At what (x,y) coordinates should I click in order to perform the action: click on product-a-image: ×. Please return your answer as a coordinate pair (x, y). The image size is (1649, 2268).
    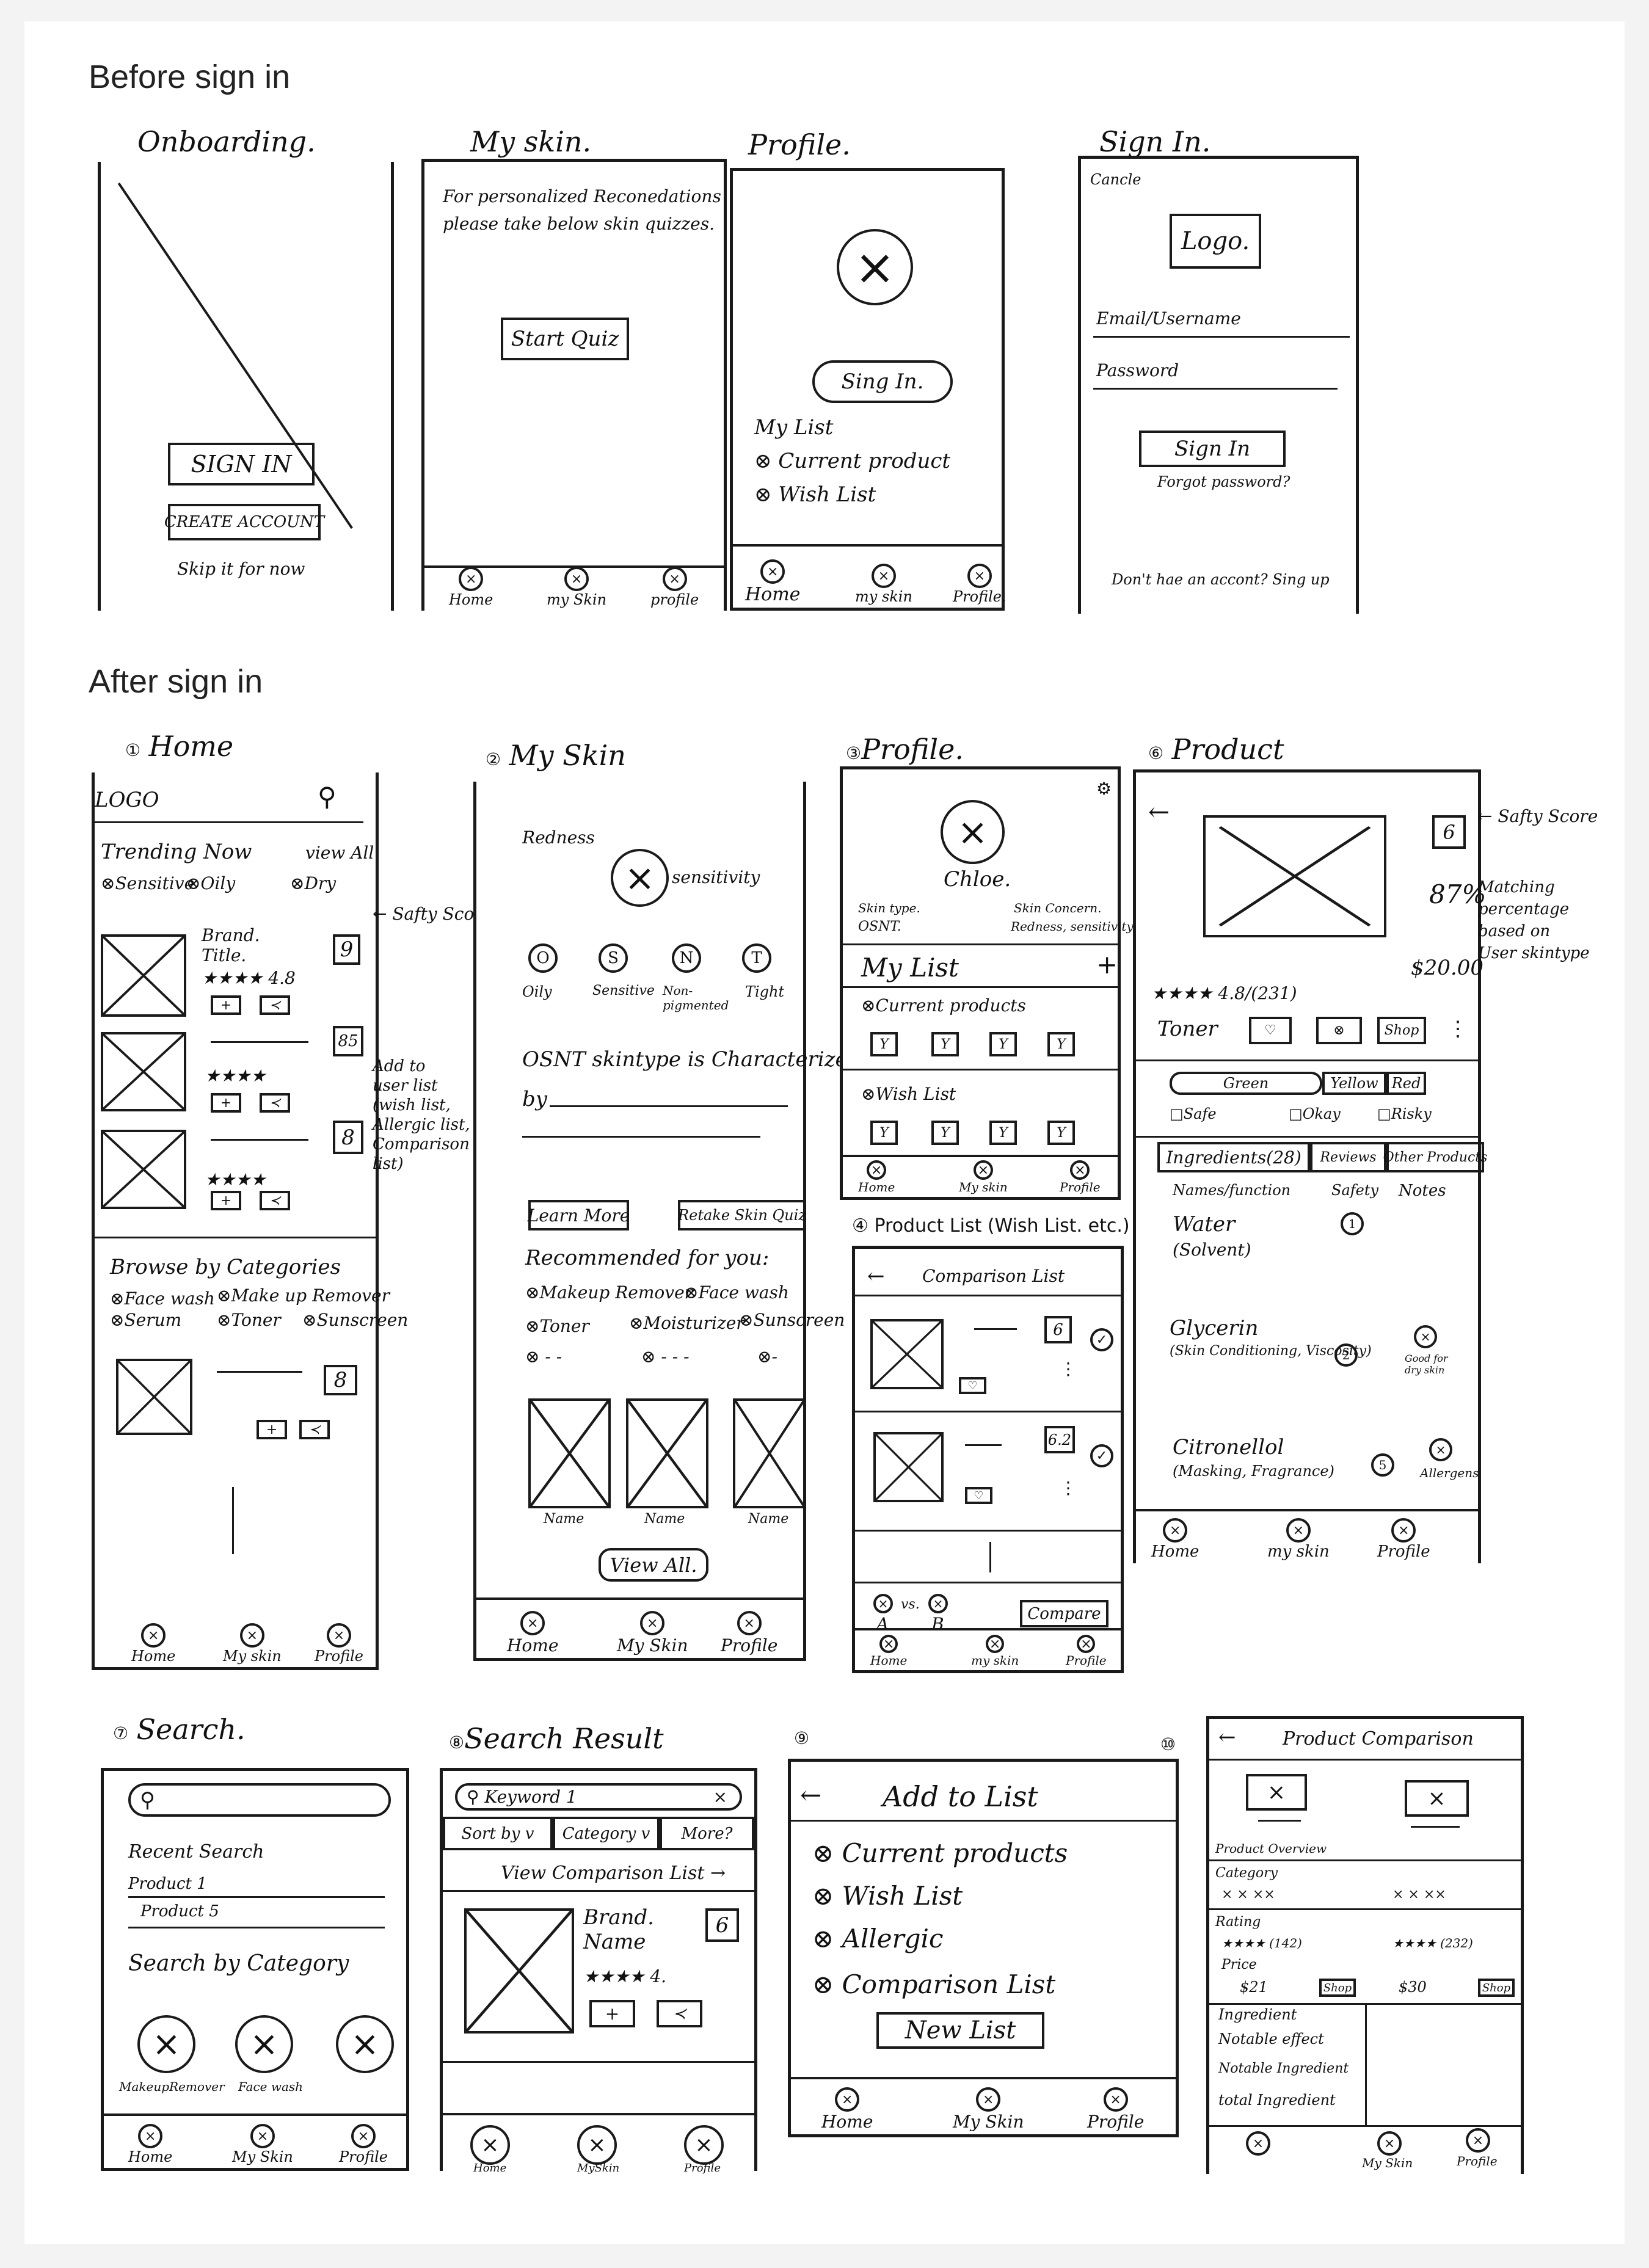
    Looking at the image, I should click on (1276, 1793).